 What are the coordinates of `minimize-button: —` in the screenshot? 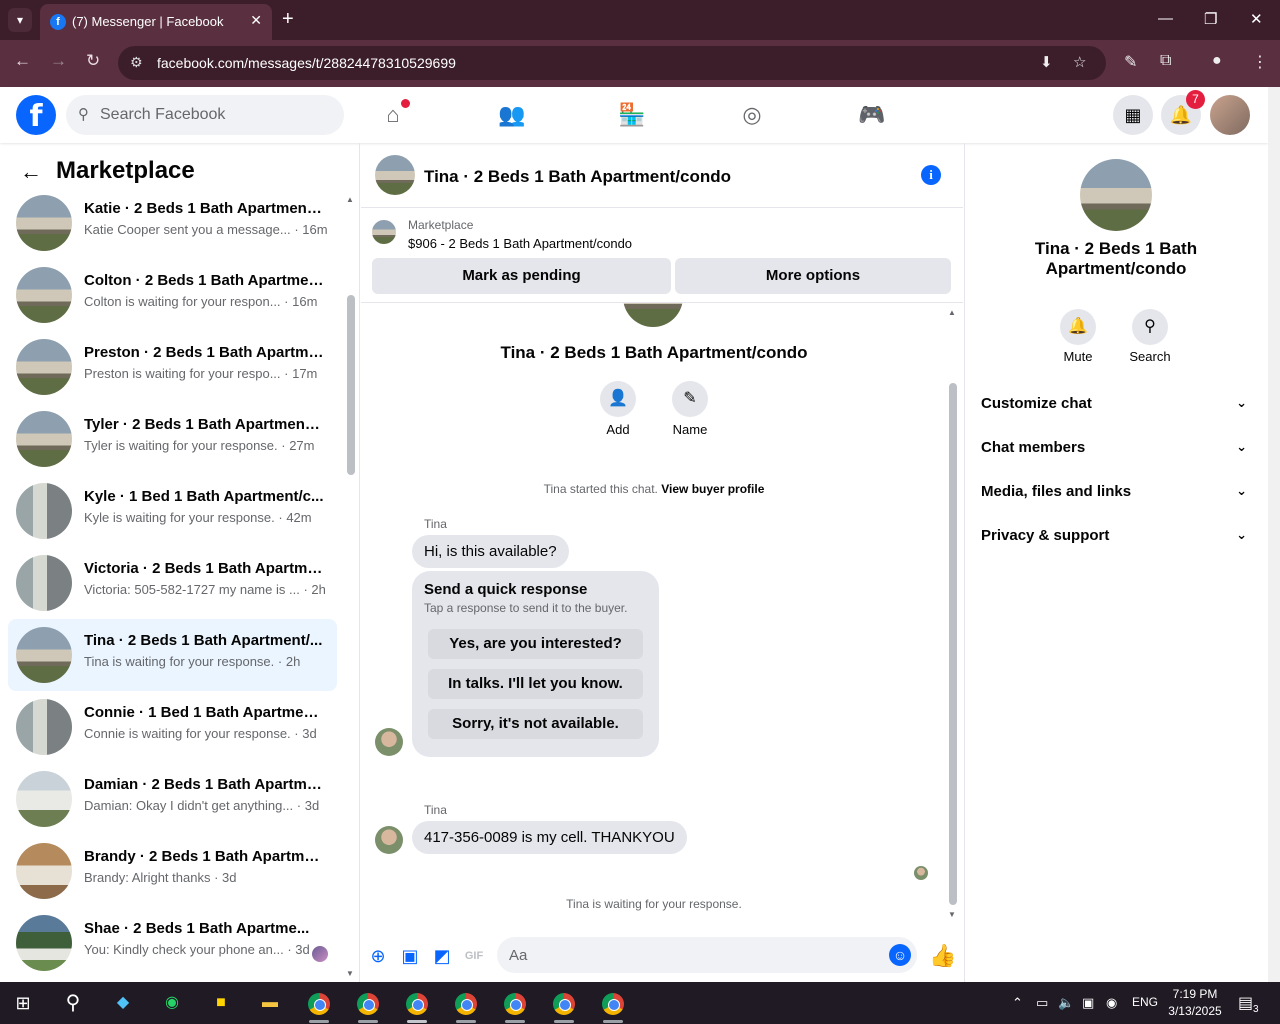 It's located at (1165, 18).